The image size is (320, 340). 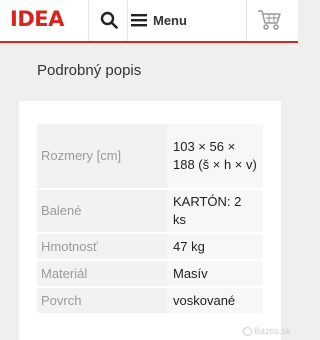 I want to click on cart-button, so click(x=269, y=20).